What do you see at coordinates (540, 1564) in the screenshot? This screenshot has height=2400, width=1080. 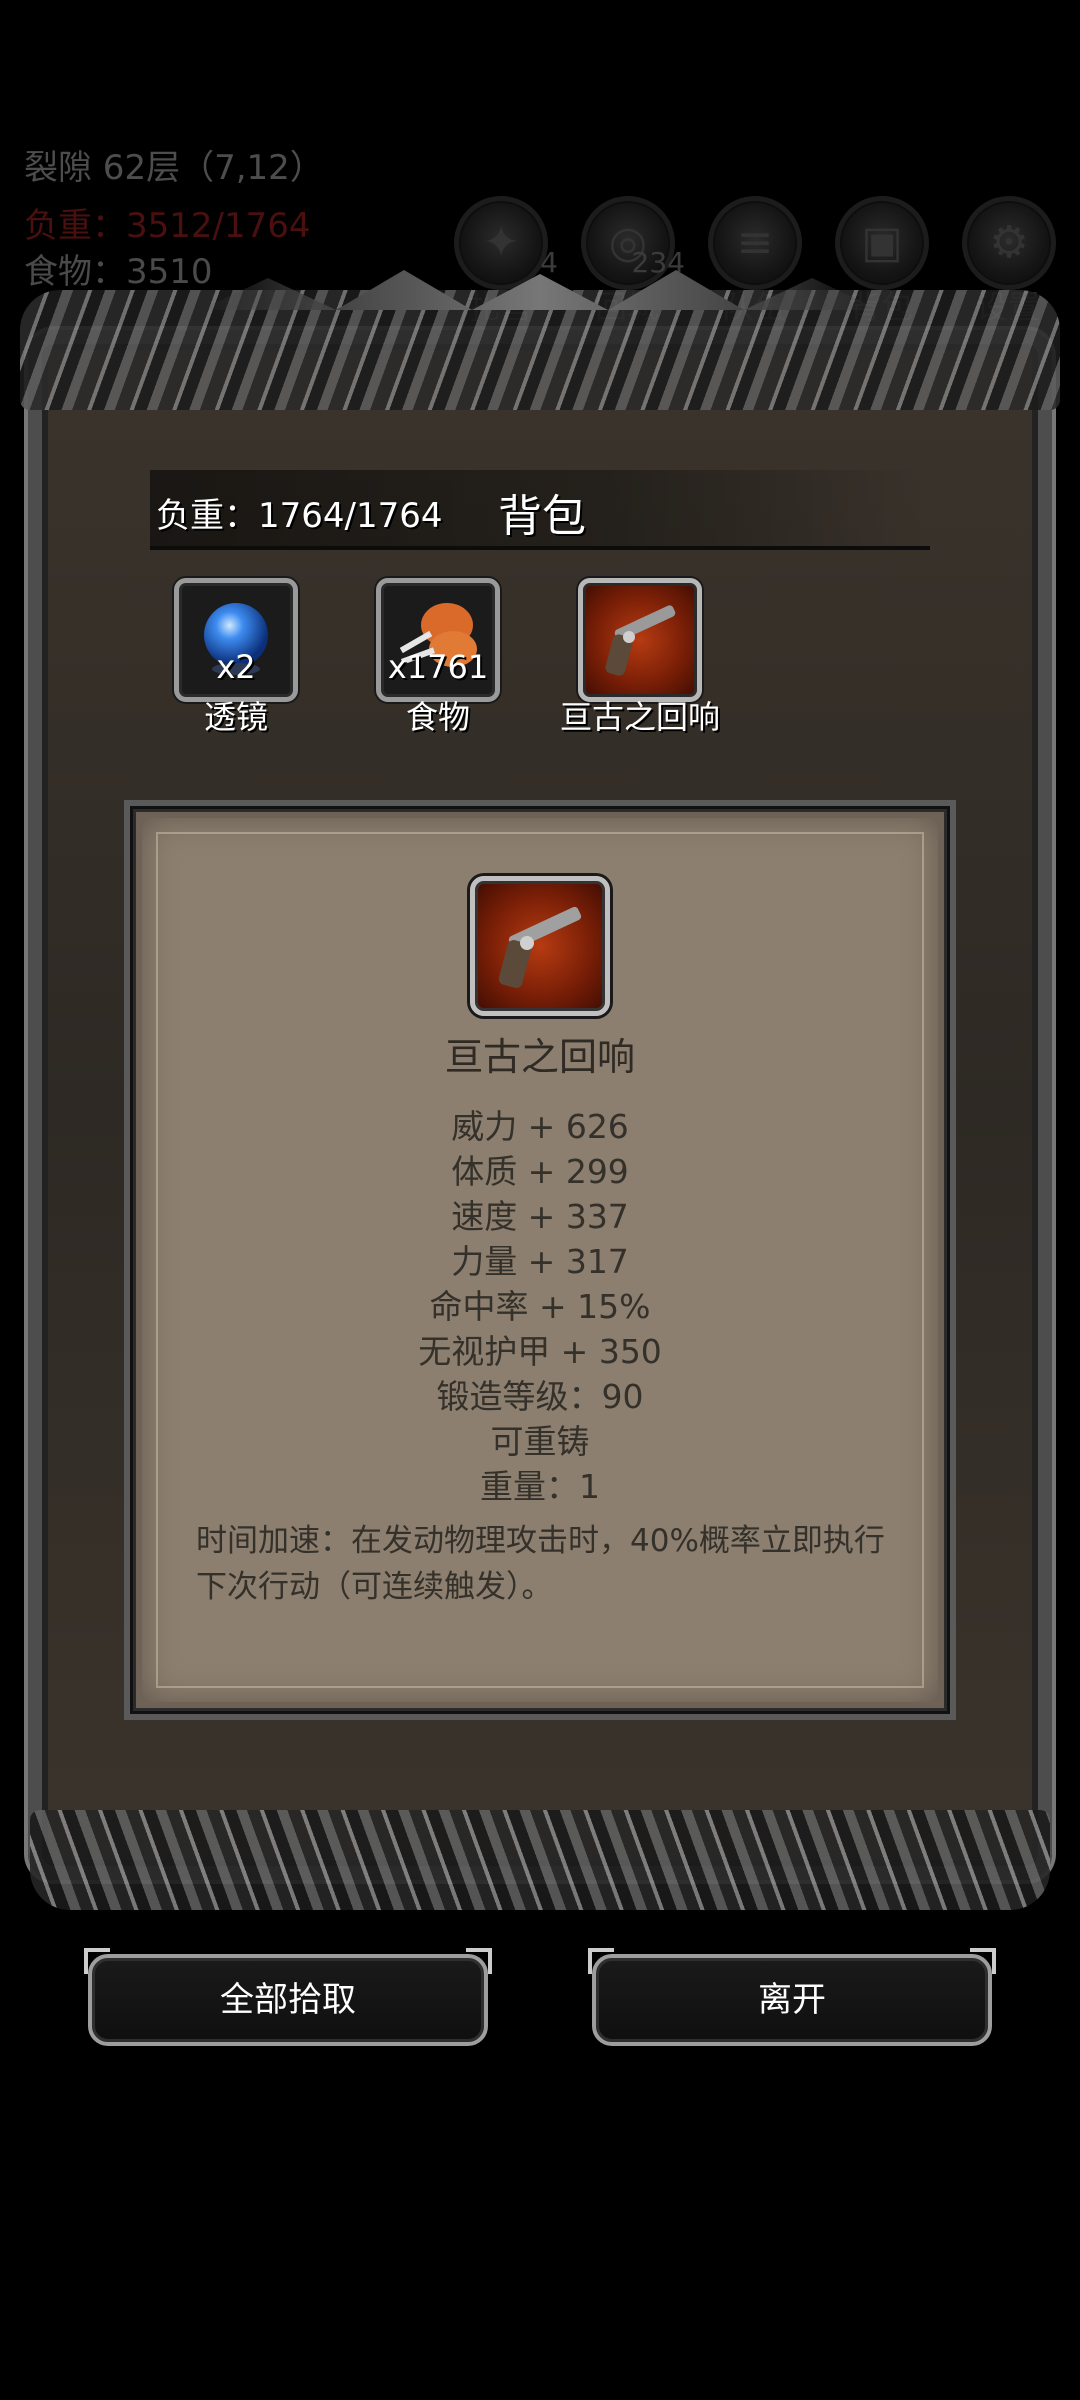 I see `item-effect-description: 时间加速：在发动物理攻击时，40%概率立即执行下次行动（可连续触发）。` at bounding box center [540, 1564].